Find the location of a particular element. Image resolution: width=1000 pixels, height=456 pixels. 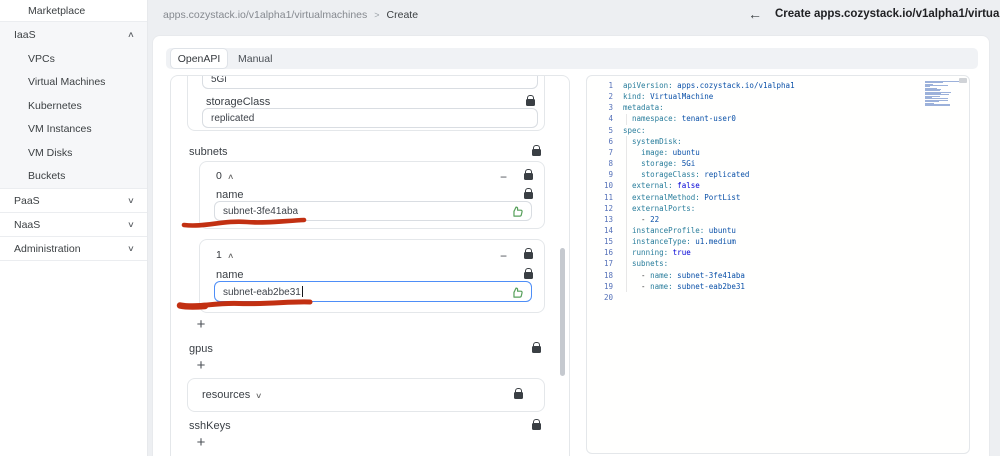

code-line-1: 1 apiVersion: apps.cozystack.io/v1alpha1 is located at coordinates (778, 85).